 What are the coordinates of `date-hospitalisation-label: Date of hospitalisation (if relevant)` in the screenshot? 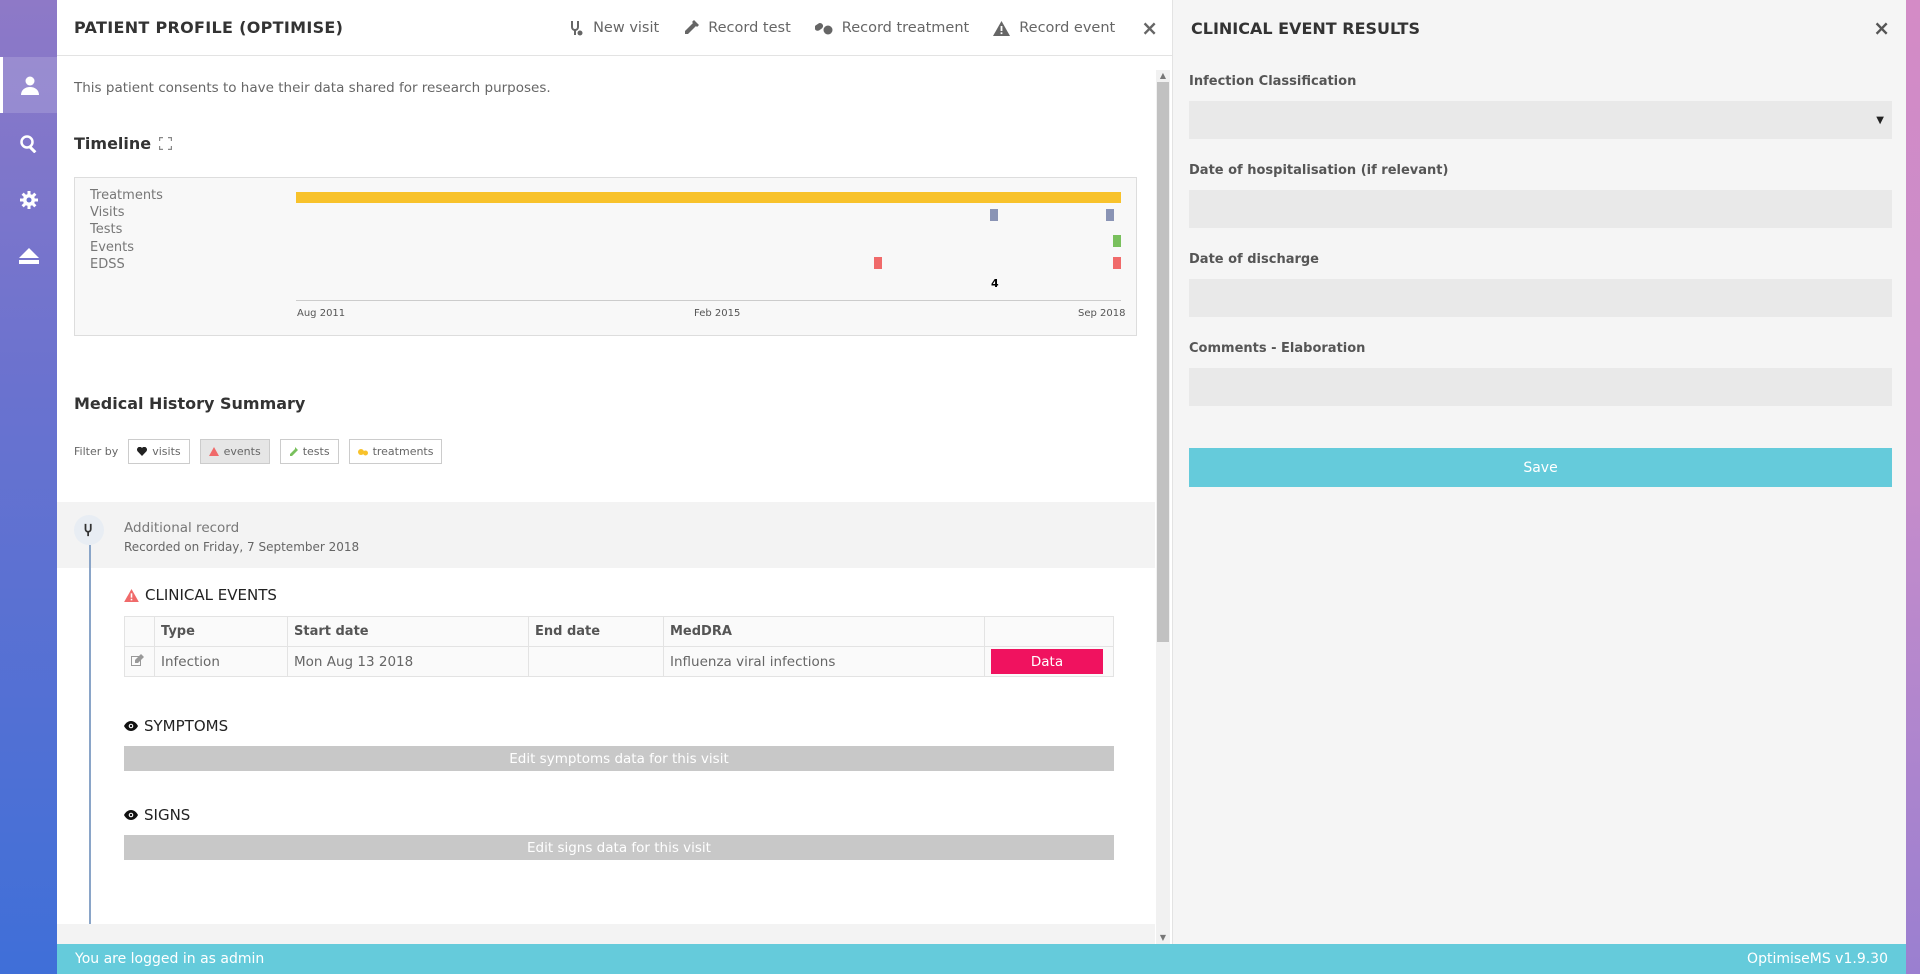 It's located at (1319, 170).